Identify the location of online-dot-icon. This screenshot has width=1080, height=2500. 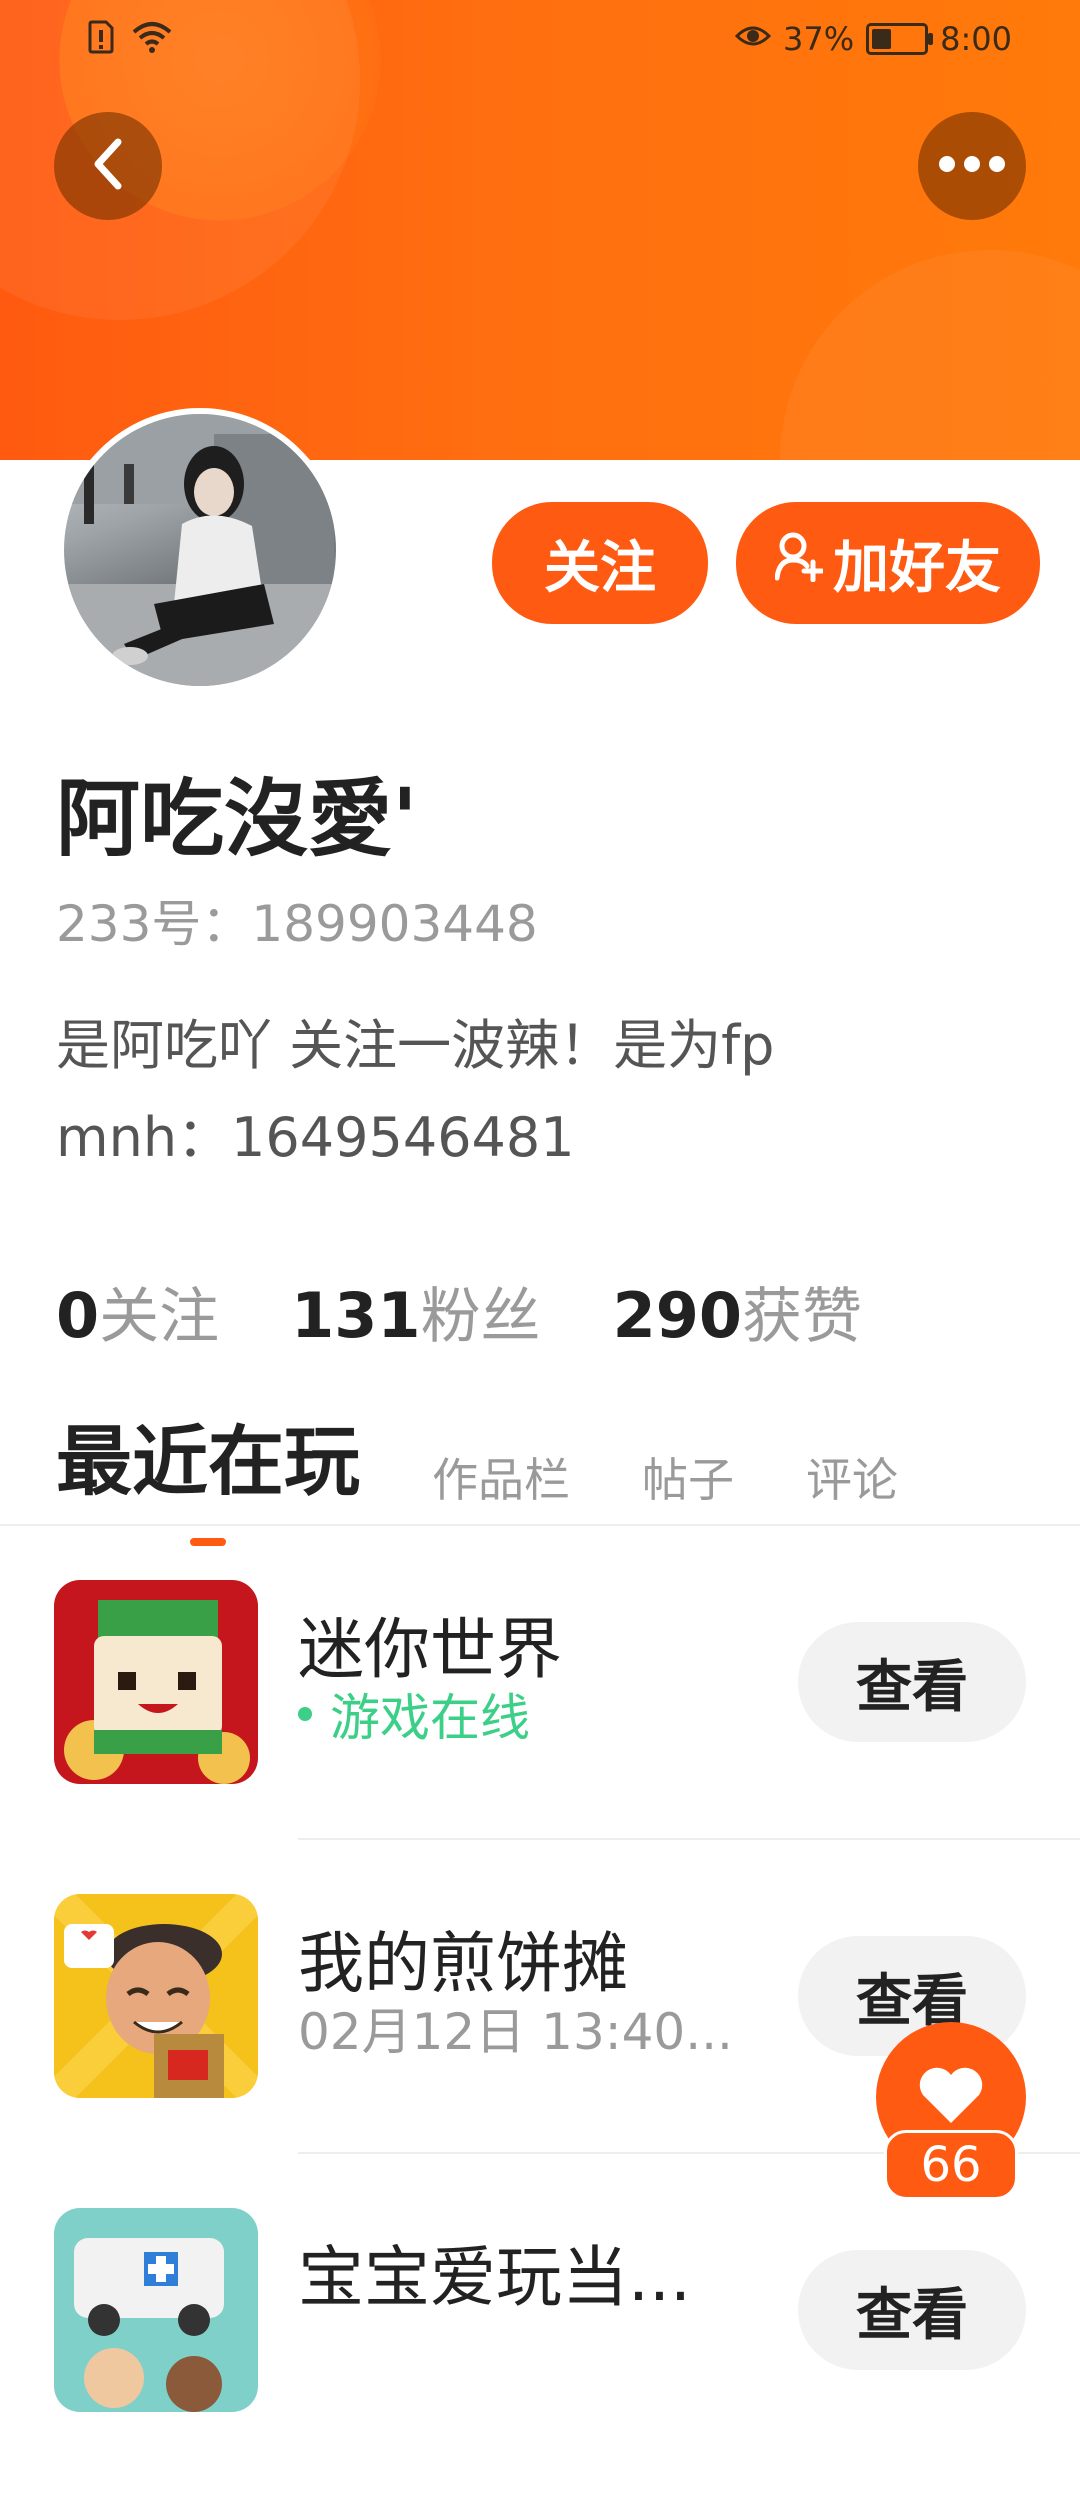
(305, 1714).